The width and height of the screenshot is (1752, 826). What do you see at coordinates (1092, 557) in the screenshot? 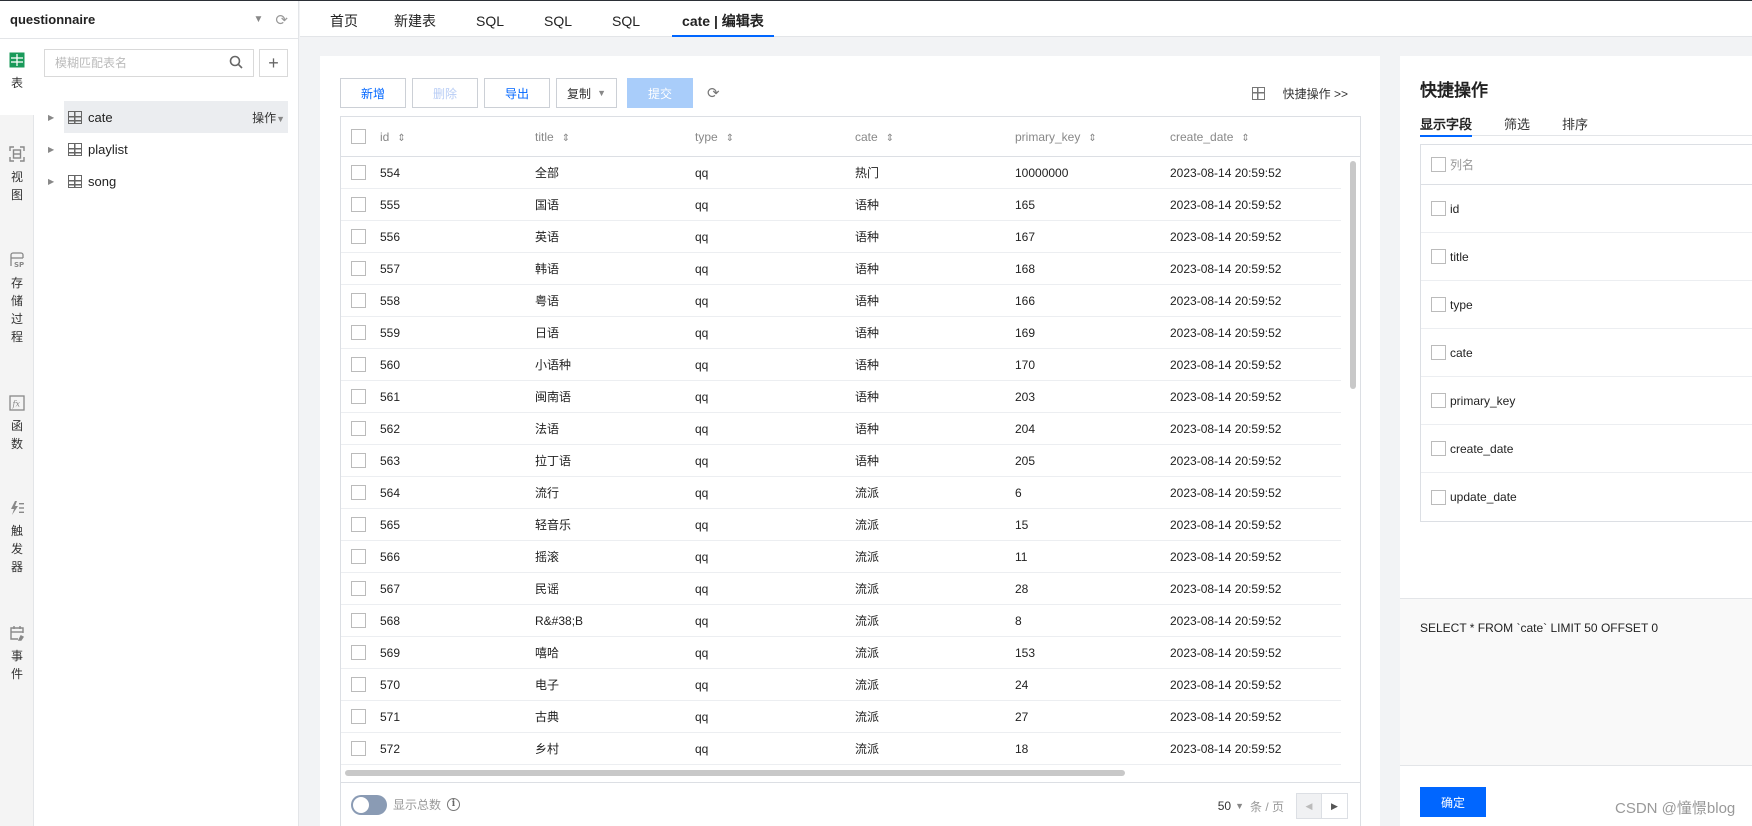
I see `cell-primary-key: 11` at bounding box center [1092, 557].